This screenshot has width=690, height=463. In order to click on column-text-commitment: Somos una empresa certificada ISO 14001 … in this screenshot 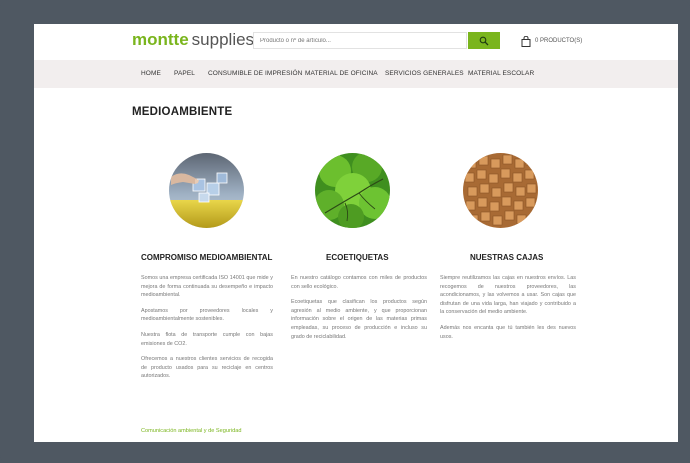, I will do `click(207, 331)`.